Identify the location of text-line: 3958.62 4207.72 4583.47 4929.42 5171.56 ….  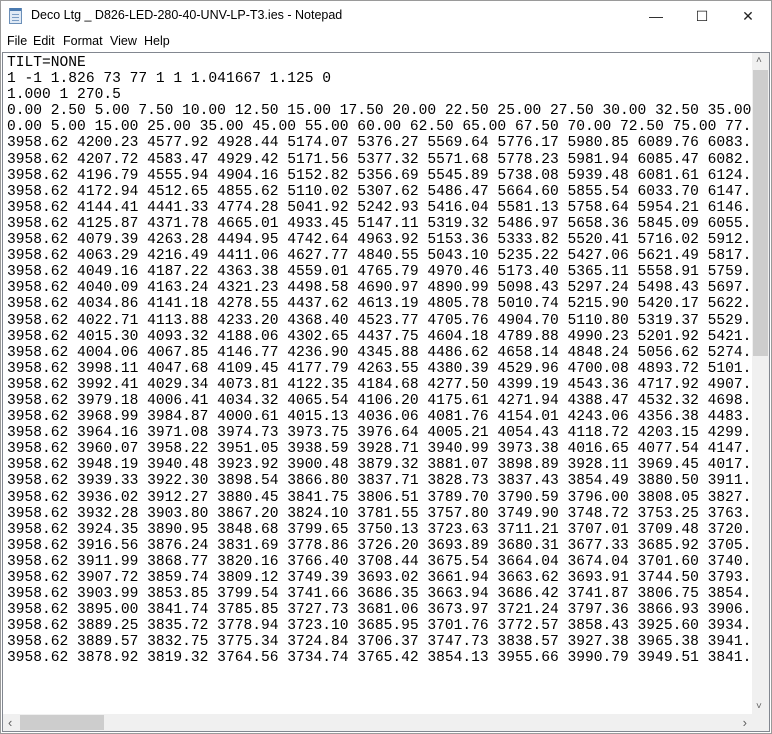
(381, 159).